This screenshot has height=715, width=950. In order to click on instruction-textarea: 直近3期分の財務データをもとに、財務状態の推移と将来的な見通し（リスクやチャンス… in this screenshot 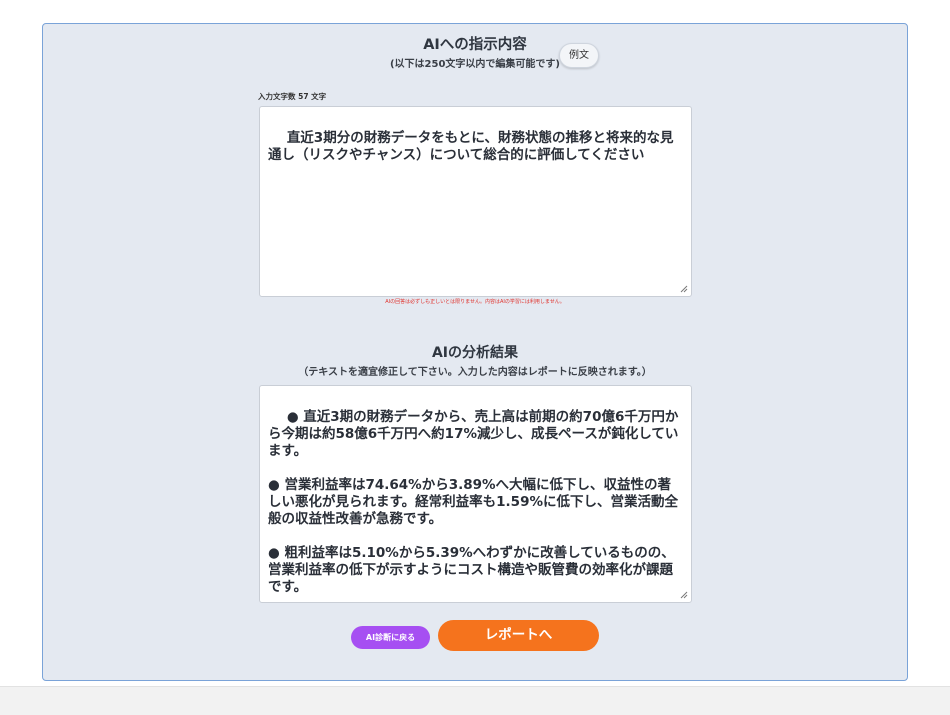, I will do `click(475, 201)`.